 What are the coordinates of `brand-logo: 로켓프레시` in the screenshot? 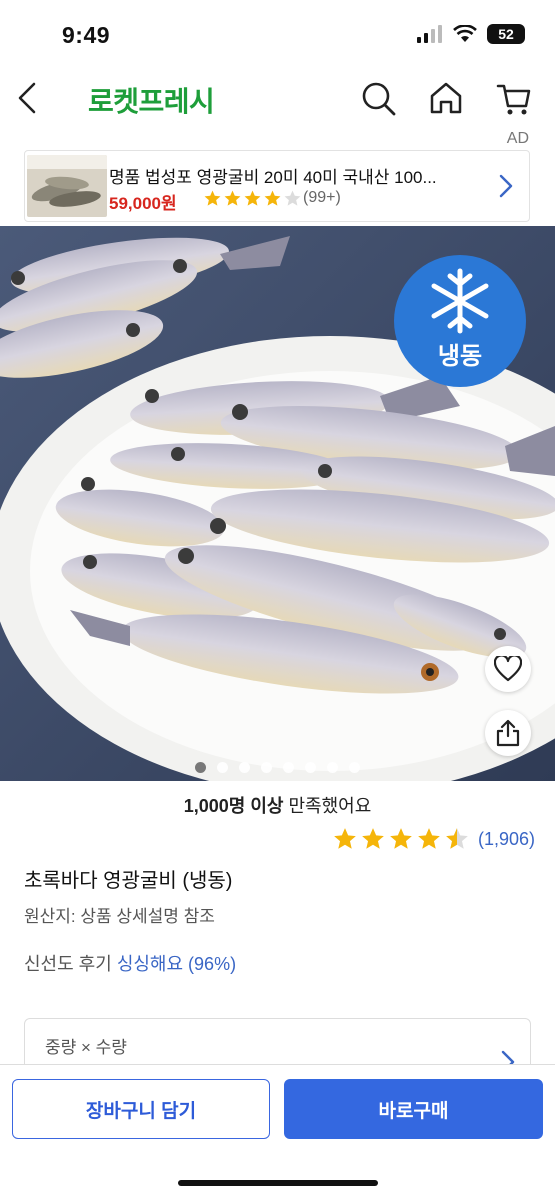 It's located at (151, 100).